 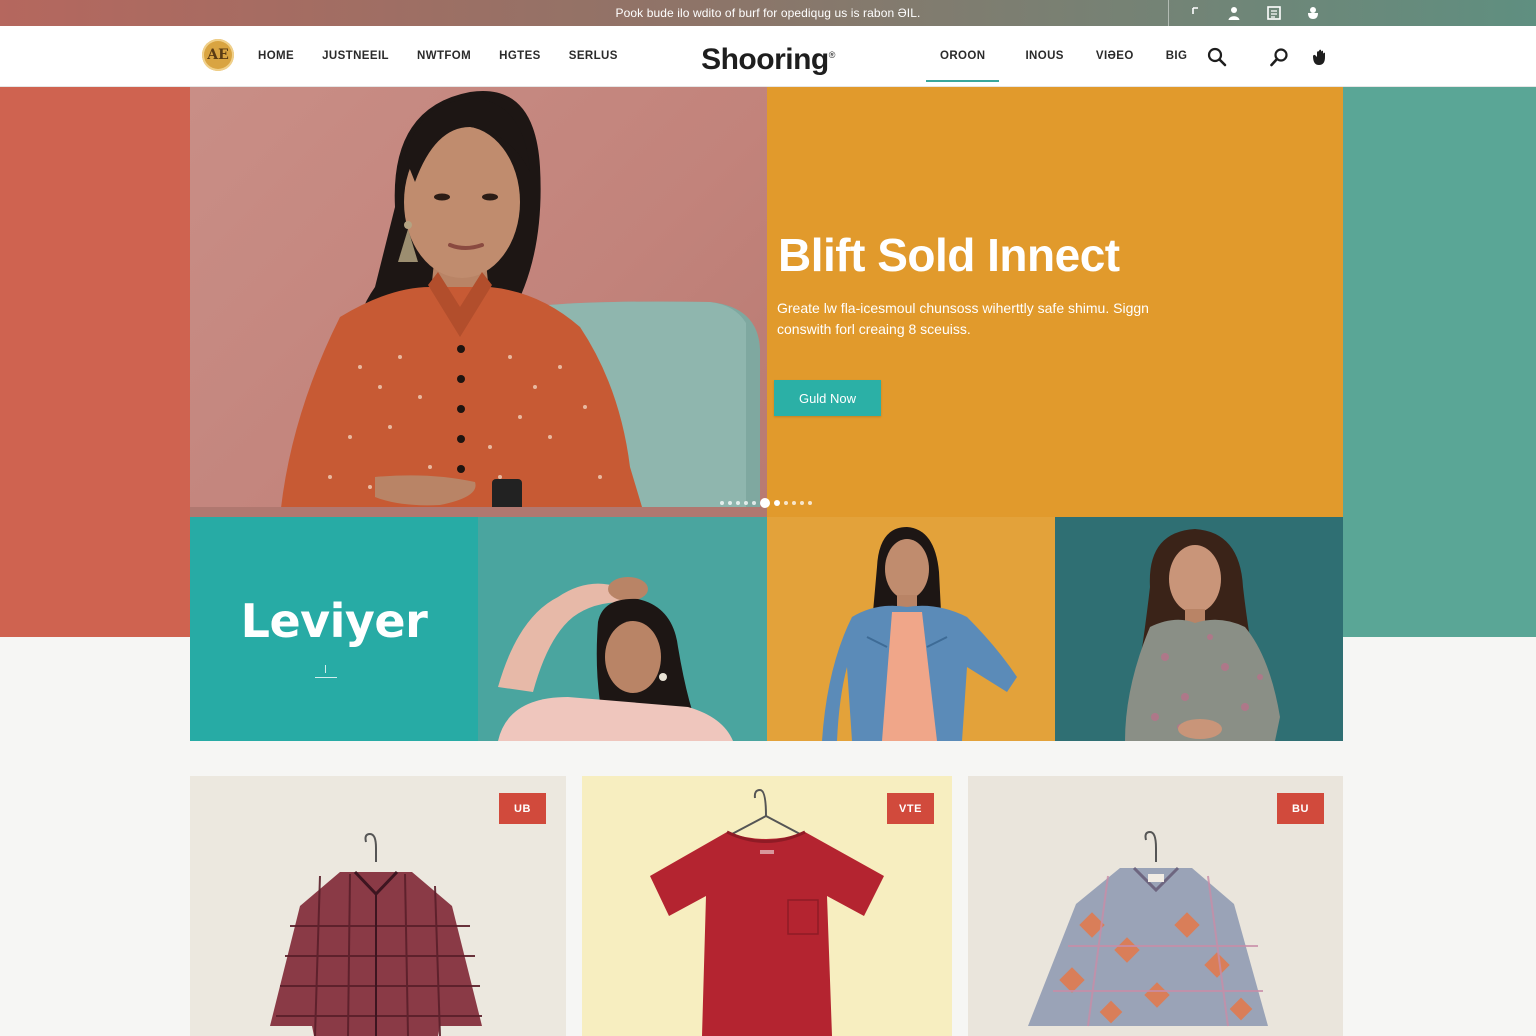 I want to click on nav-item-5: SERLUS, so click(x=593, y=56).